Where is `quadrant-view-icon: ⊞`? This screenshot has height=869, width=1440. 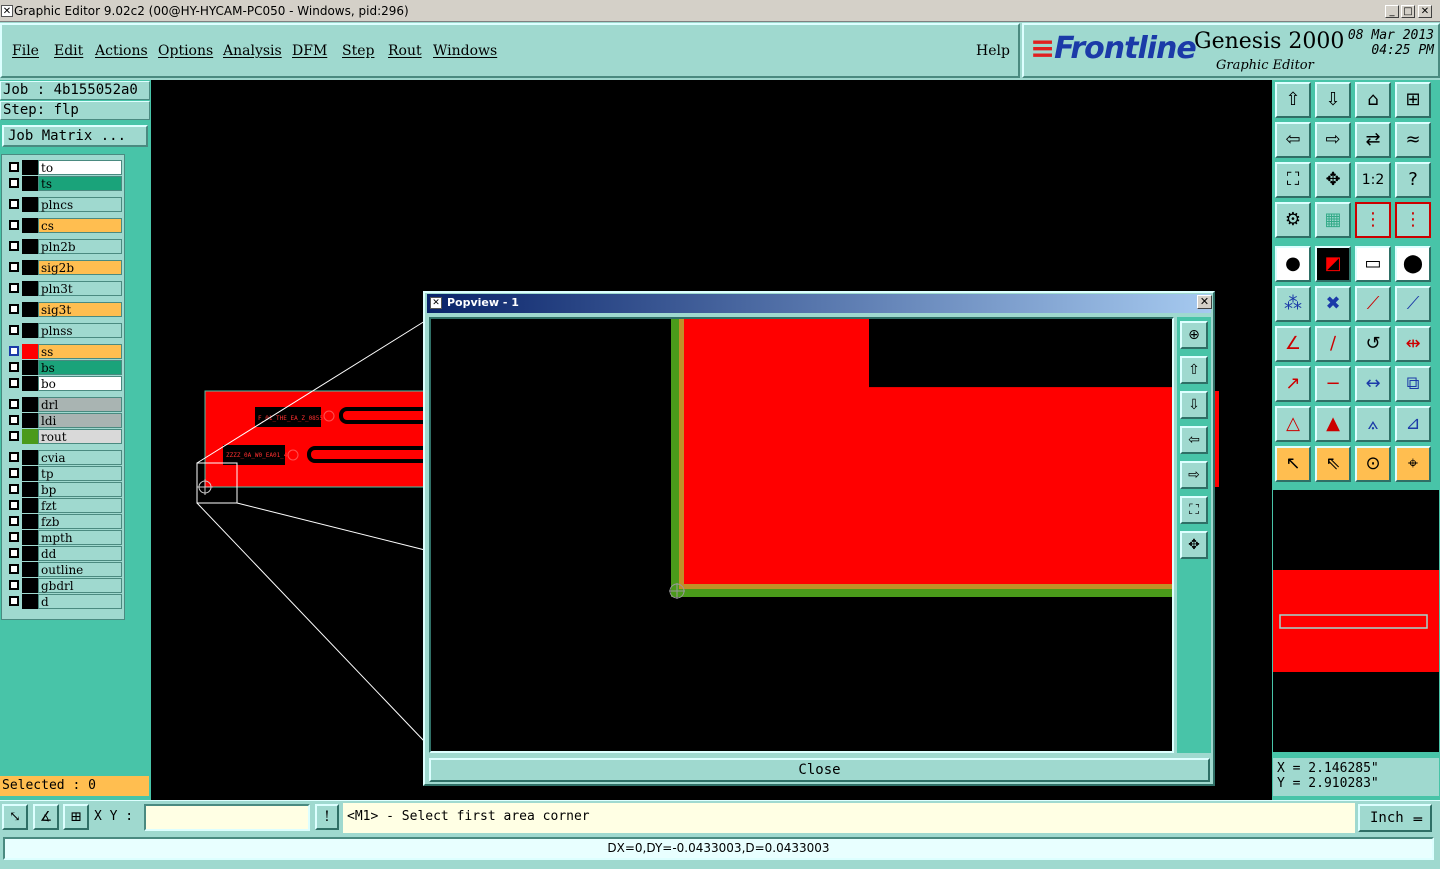
quadrant-view-icon: ⊞ is located at coordinates (1413, 100).